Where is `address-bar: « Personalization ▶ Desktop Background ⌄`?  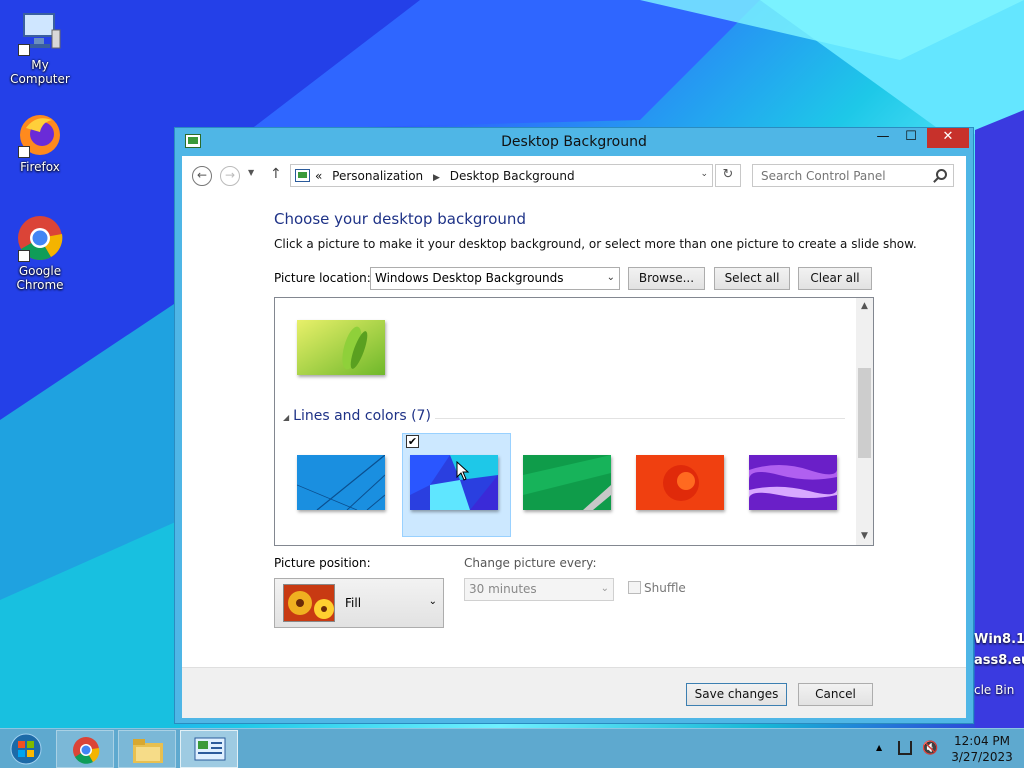
address-bar: « Personalization ▶ Desktop Background ⌄ is located at coordinates (501, 175).